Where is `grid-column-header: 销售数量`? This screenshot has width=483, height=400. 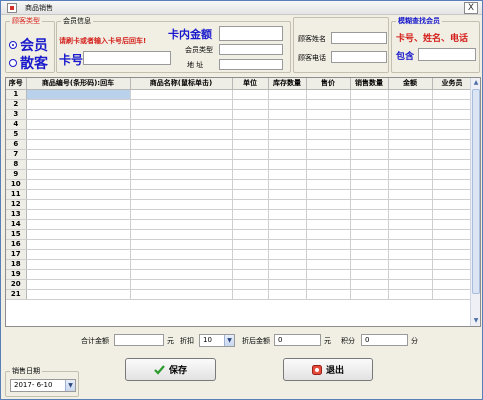 grid-column-header: 销售数量 is located at coordinates (369, 84).